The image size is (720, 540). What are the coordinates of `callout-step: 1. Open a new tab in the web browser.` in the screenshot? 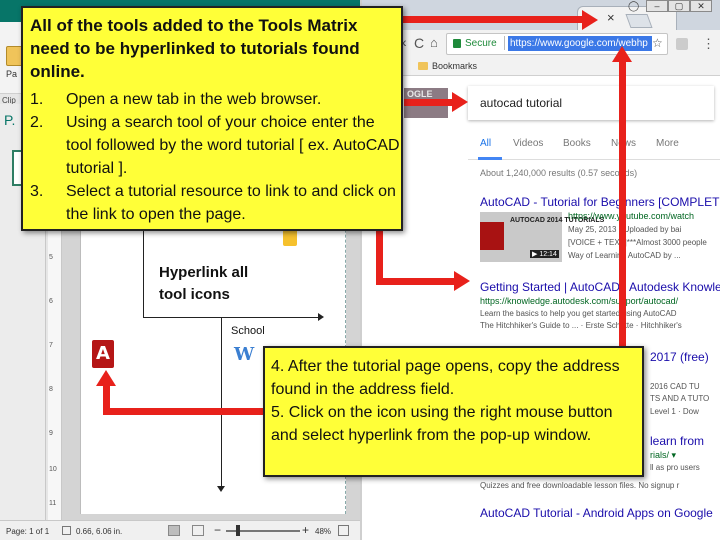 It's located at (216, 99).